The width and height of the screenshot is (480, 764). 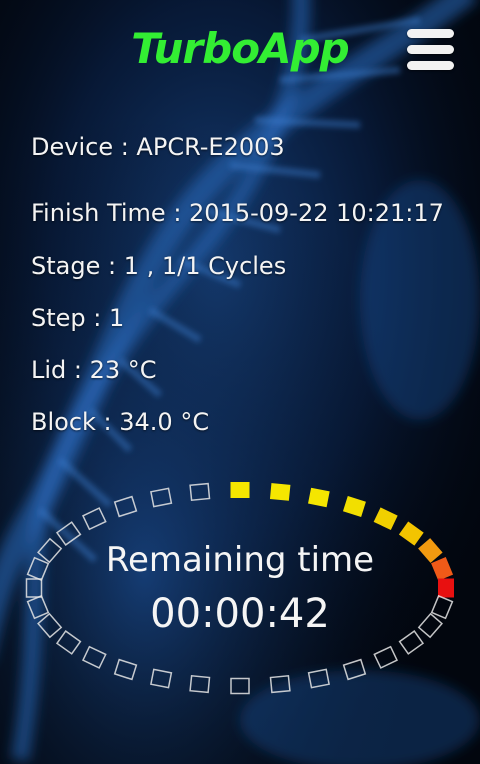 I want to click on step-label: Step : 1, so click(x=78, y=318).